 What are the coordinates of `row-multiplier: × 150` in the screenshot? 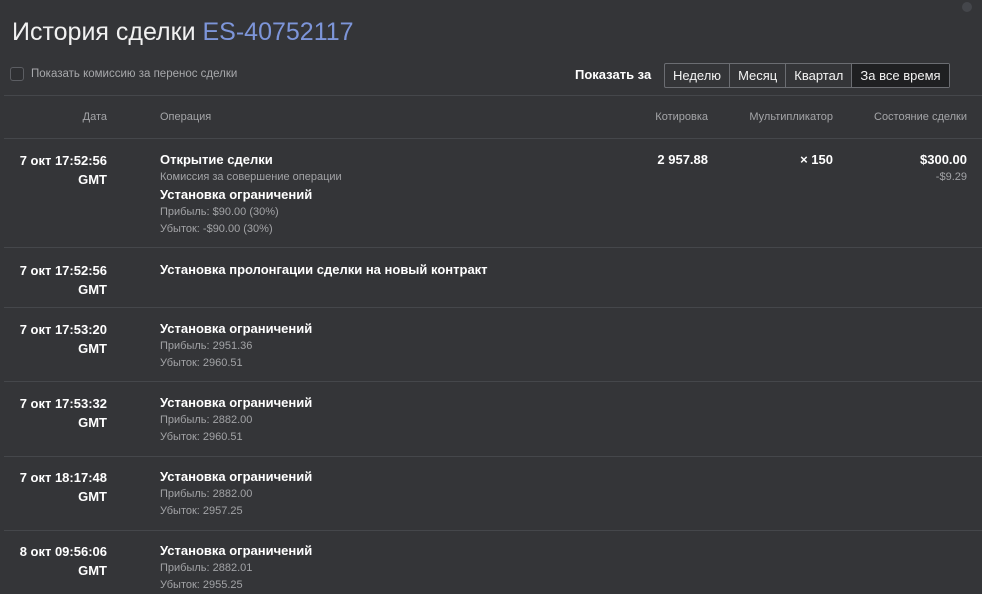 It's located at (816, 159).